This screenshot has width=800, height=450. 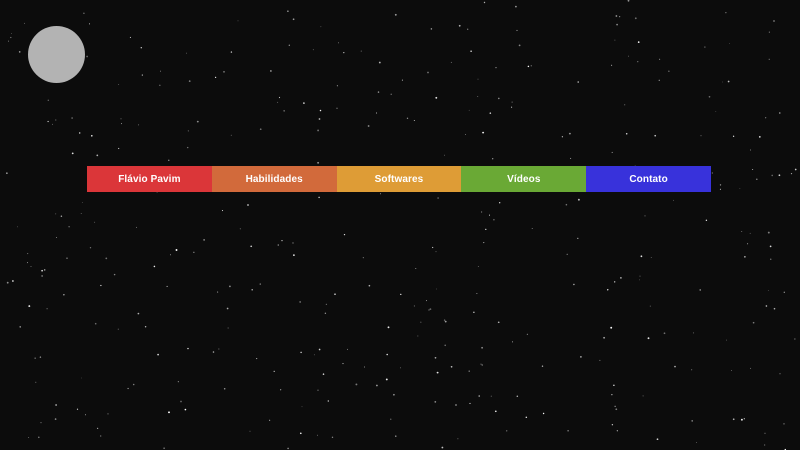 I want to click on nav-item-softwares: Softwares, so click(x=399, y=179).